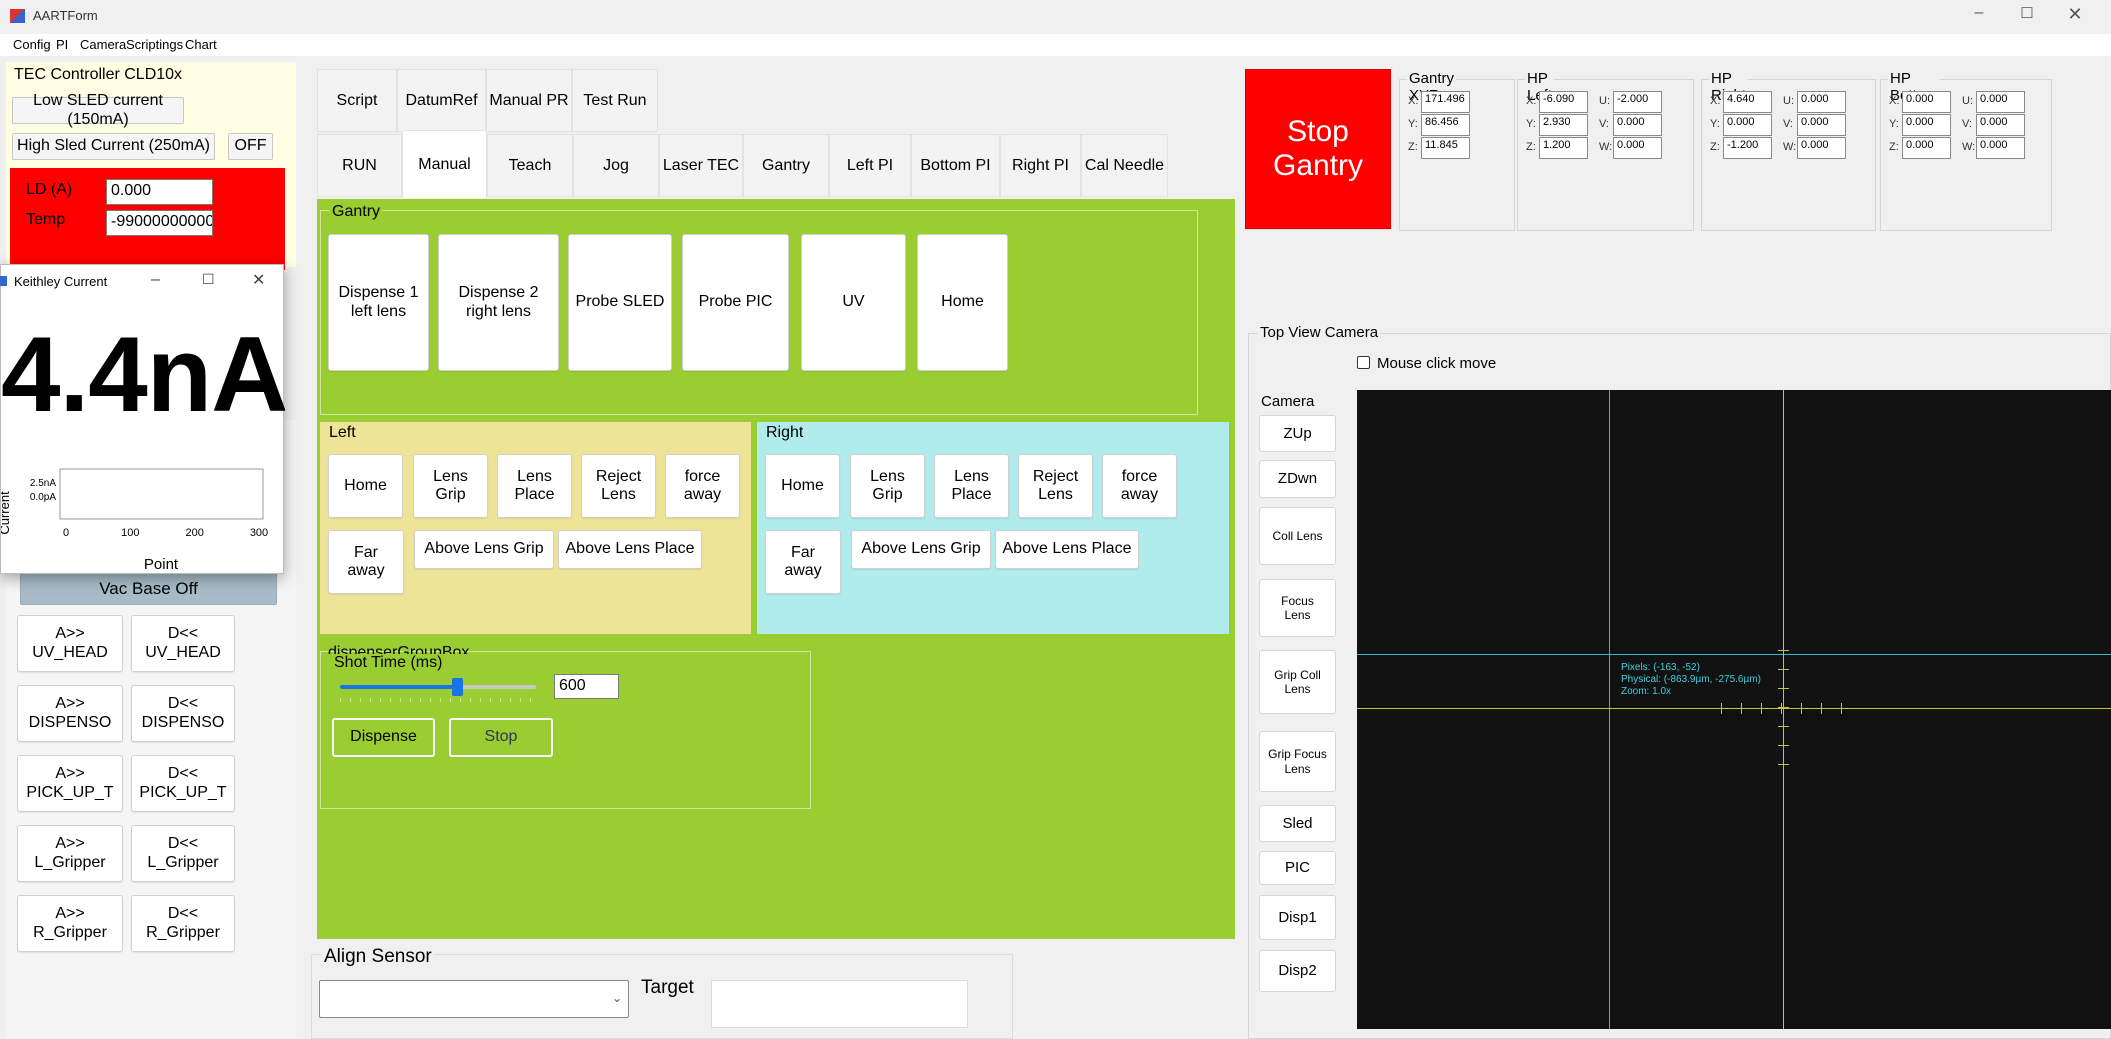 The width and height of the screenshot is (2111, 1039). What do you see at coordinates (155, 280) in the screenshot?
I see `keithley-minimize-icon: –` at bounding box center [155, 280].